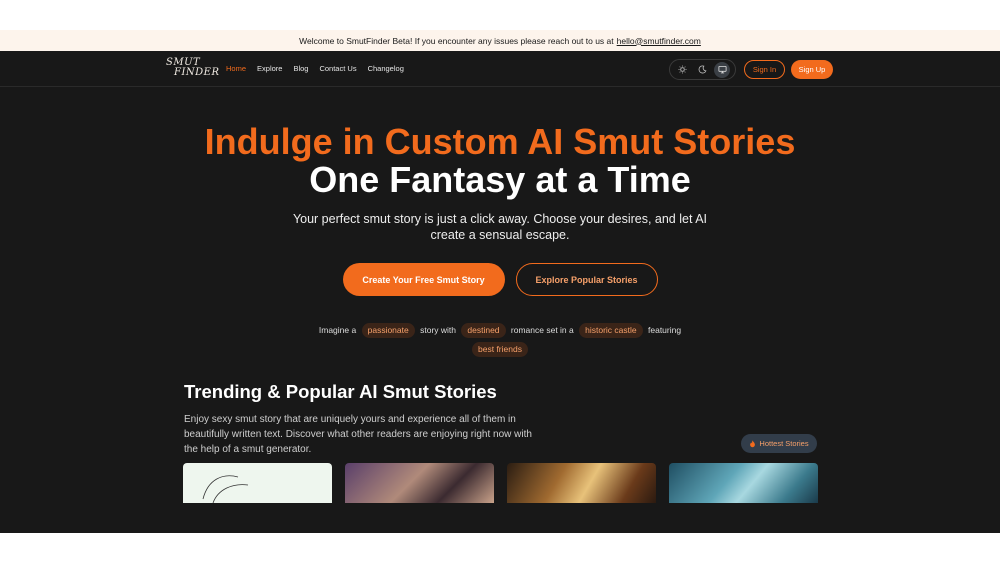 The height and width of the screenshot is (563, 1000). I want to click on create-story-button: Create Your Free Smut Story, so click(423, 279).